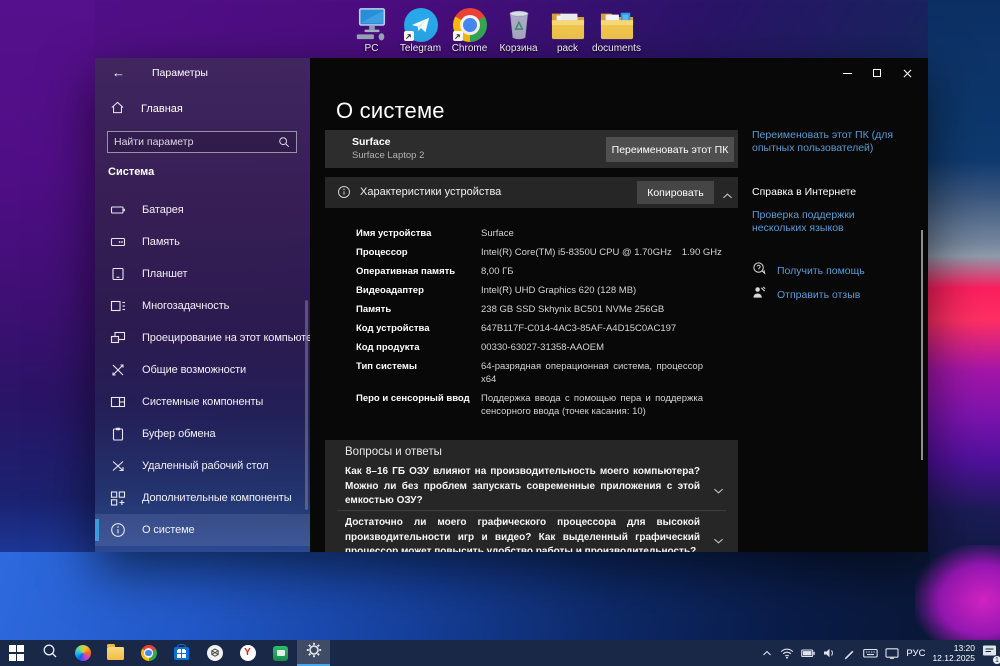 The width and height of the screenshot is (1000, 666). Describe the element at coordinates (568, 23) in the screenshot. I see `folder-icon` at that location.